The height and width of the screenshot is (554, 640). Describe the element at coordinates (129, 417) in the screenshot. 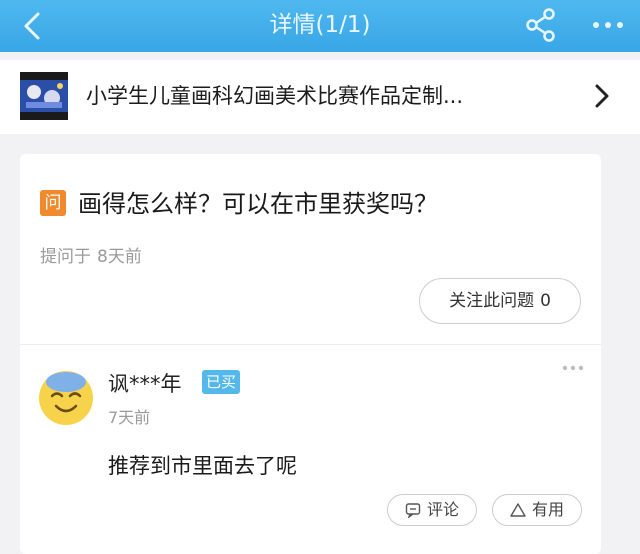

I see `answer-time: 7天前` at that location.